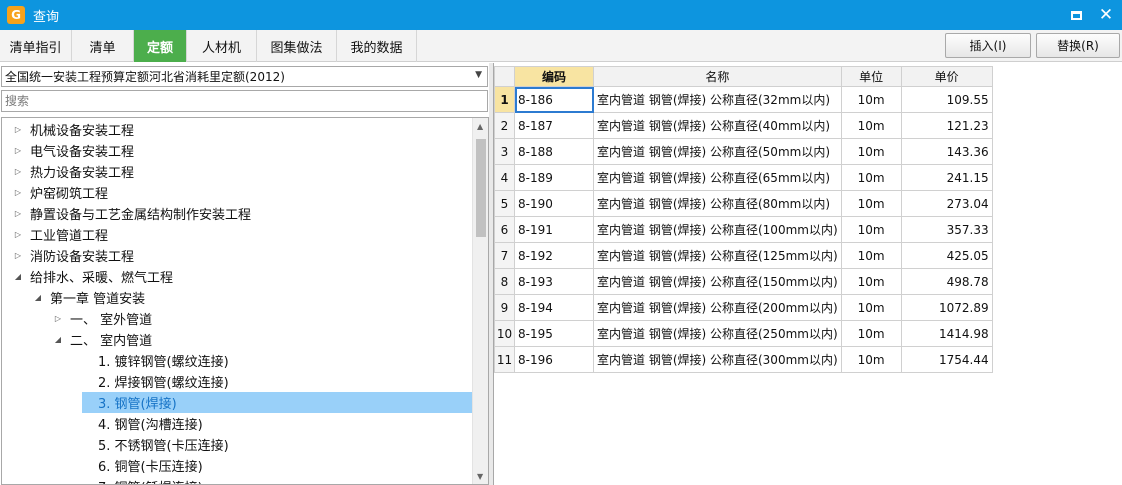 The image size is (1122, 485). I want to click on close-button: ✕, so click(1106, 15).